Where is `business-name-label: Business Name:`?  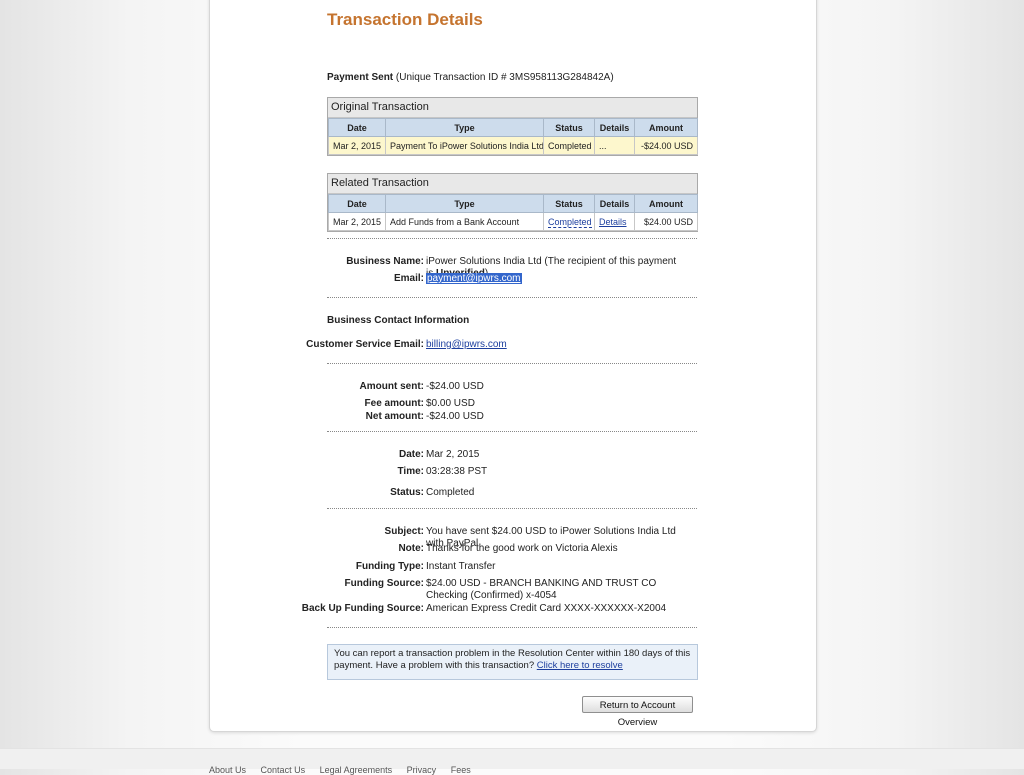 business-name-label: Business Name: is located at coordinates (385, 261).